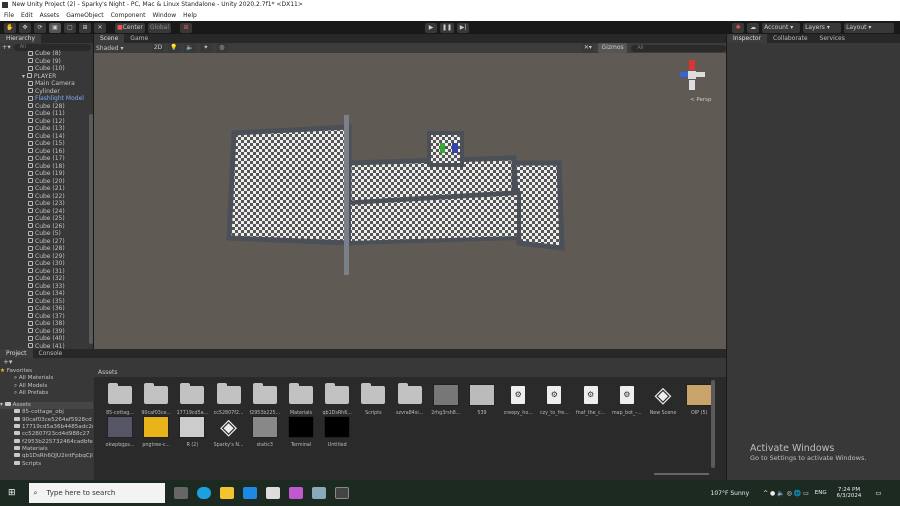  What do you see at coordinates (373, 399) in the screenshot?
I see `asset-item: Scripts` at bounding box center [373, 399].